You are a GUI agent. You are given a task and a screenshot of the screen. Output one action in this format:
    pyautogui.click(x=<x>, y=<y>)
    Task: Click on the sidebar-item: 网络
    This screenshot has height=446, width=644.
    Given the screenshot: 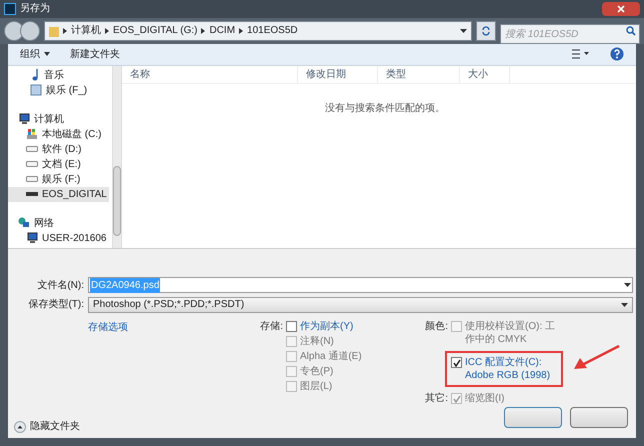 What is the action you would take?
    pyautogui.click(x=32, y=223)
    